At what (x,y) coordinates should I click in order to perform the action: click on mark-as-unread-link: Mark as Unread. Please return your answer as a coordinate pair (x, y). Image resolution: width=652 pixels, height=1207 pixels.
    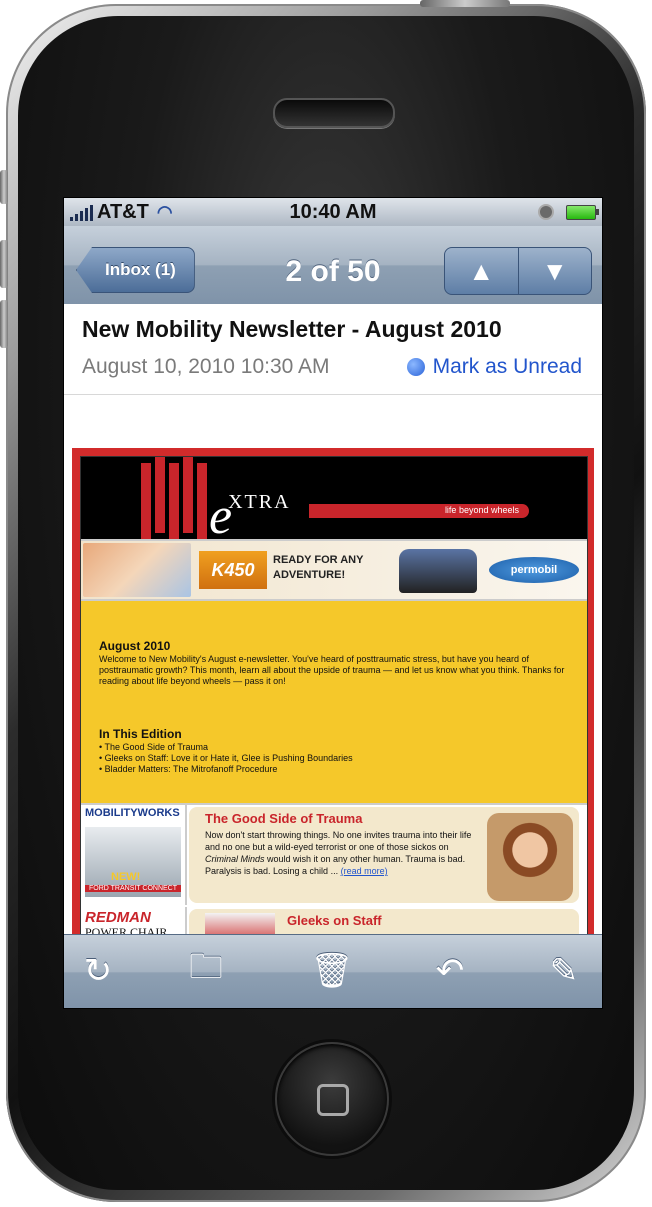
    Looking at the image, I should click on (494, 367).